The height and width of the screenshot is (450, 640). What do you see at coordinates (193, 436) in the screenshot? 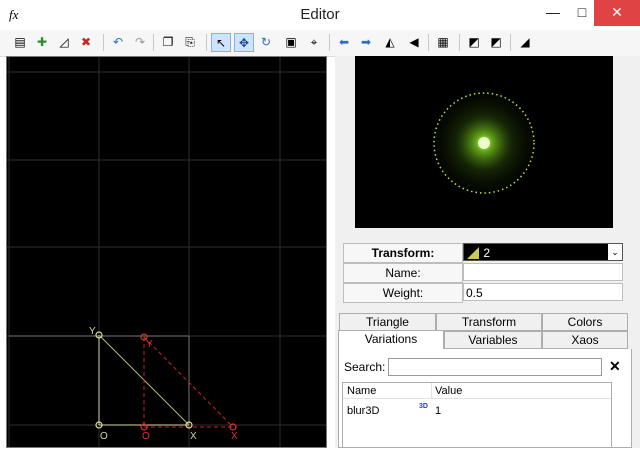
I see `reference-x-label: X` at bounding box center [193, 436].